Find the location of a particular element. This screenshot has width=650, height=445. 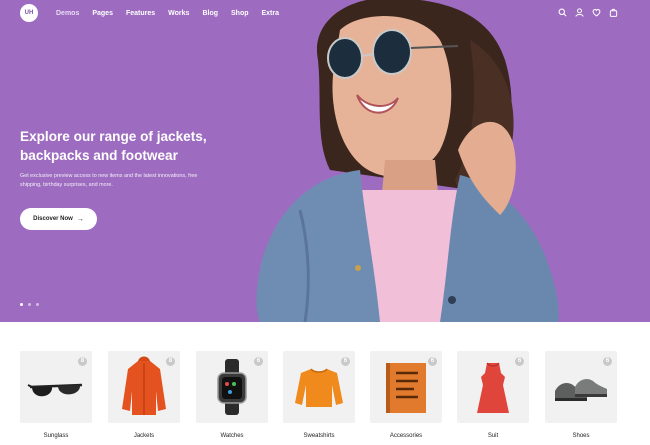

category-card-watches: 6 Watches is located at coordinates (232, 395).